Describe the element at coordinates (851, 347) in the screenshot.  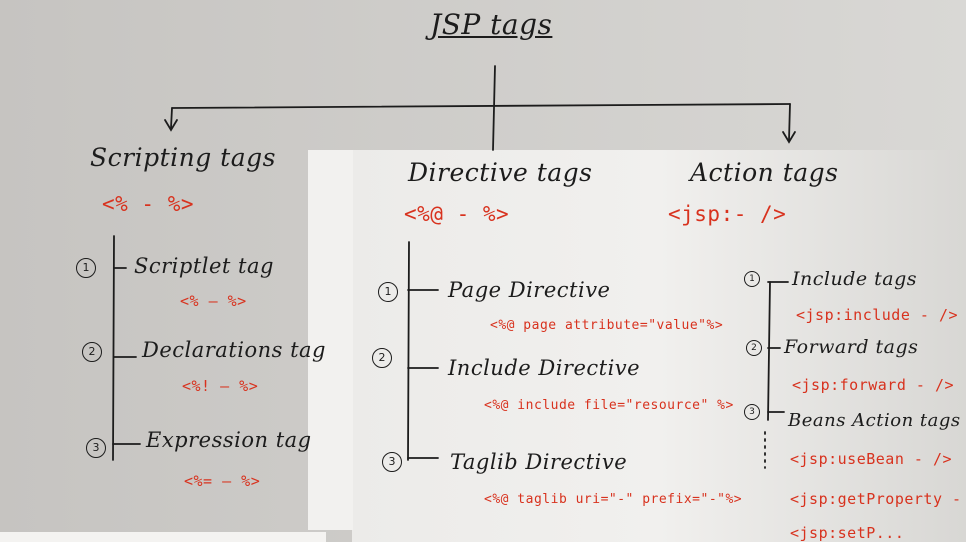
I see `forward-tags-label: Forward tags` at that location.